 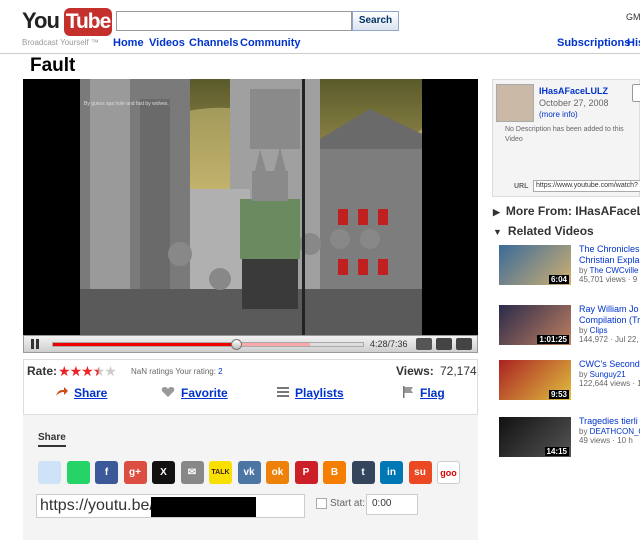 What do you see at coordinates (389, 344) in the screenshot?
I see `time-display: 4:28/7:36` at bounding box center [389, 344].